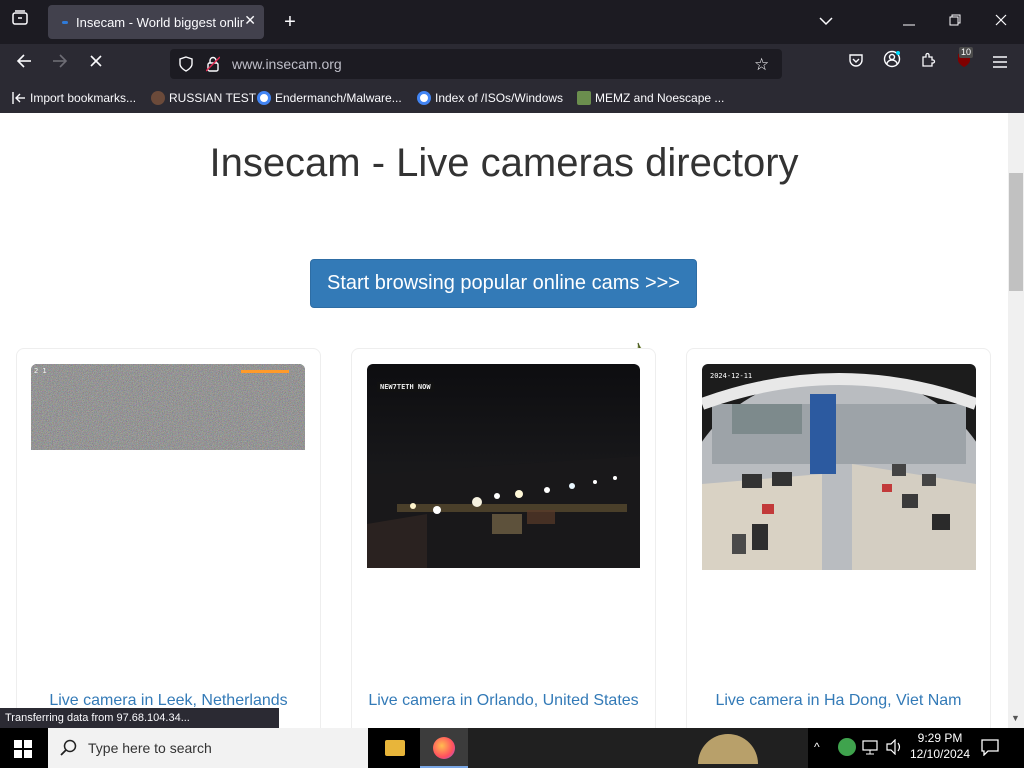  What do you see at coordinates (940, 746) in the screenshot?
I see `clock: 9:29 PM 12/10/2024` at bounding box center [940, 746].